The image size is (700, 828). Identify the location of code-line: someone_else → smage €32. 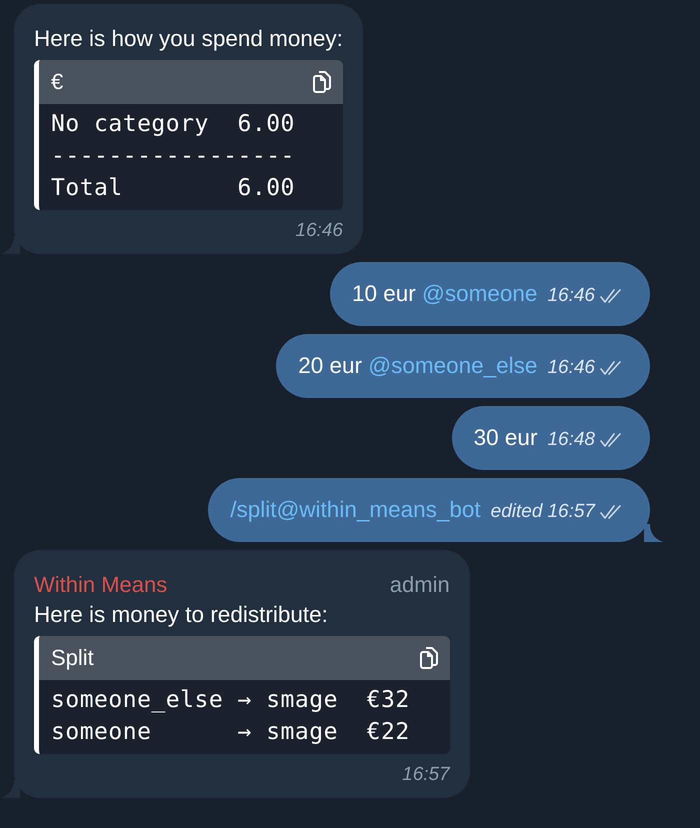
(230, 700).